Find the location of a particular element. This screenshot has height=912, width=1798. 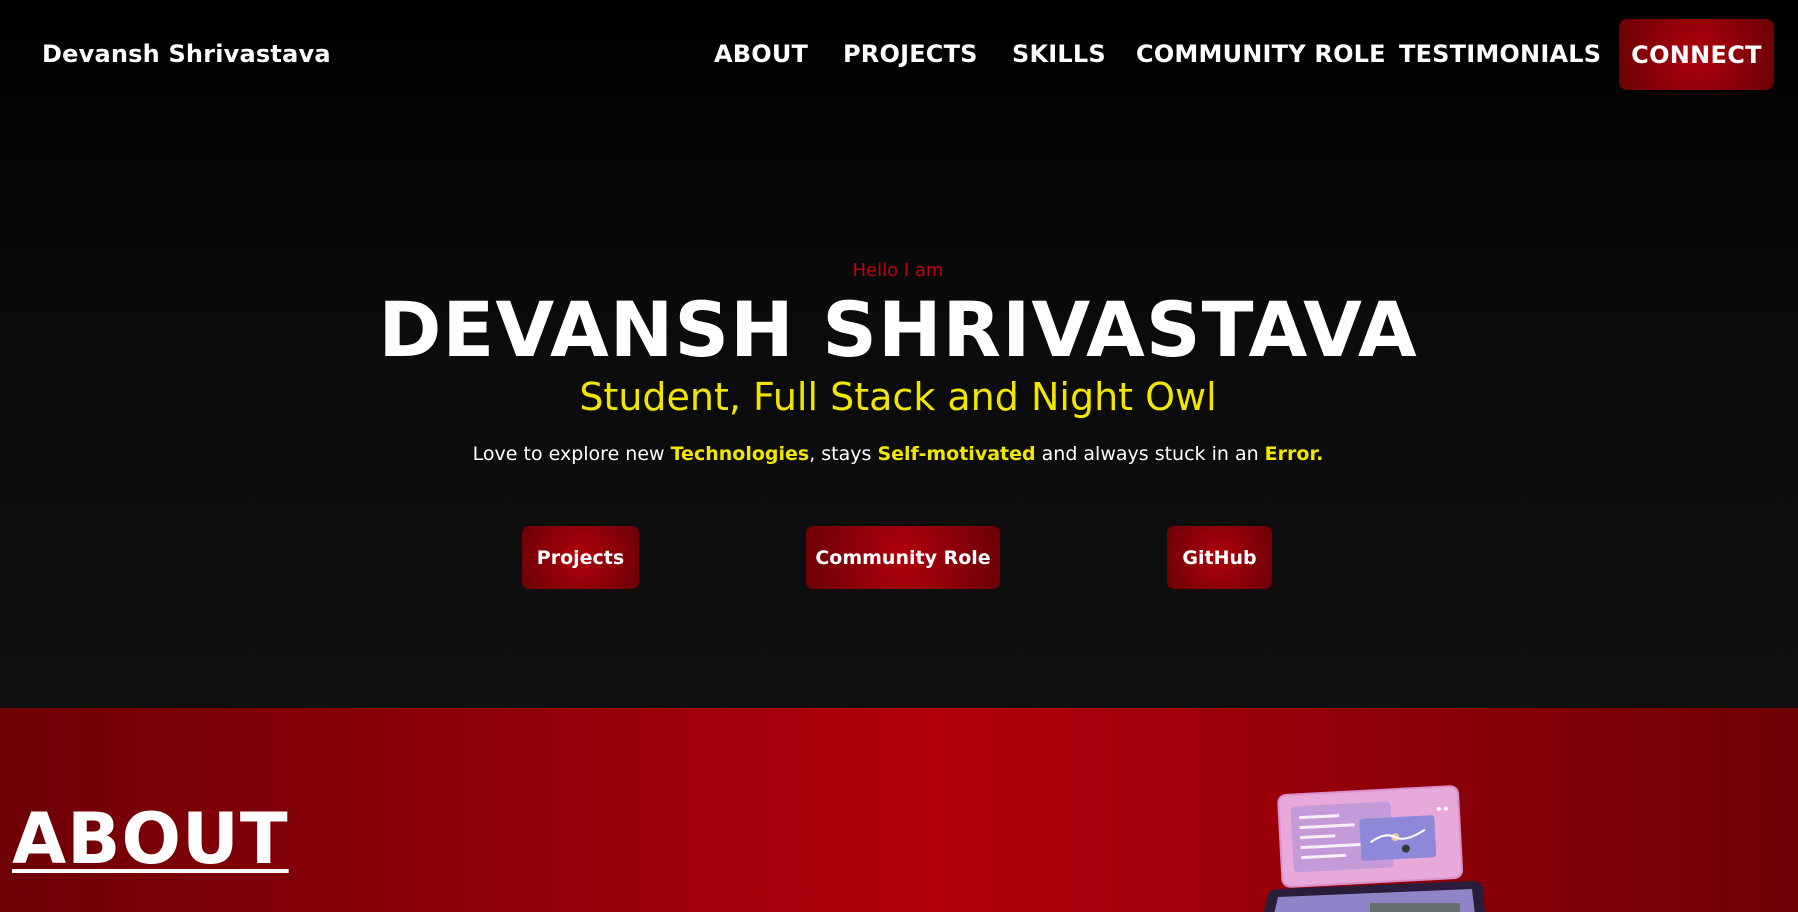

desc-highlight-technologies: Technologies is located at coordinates (740, 454).